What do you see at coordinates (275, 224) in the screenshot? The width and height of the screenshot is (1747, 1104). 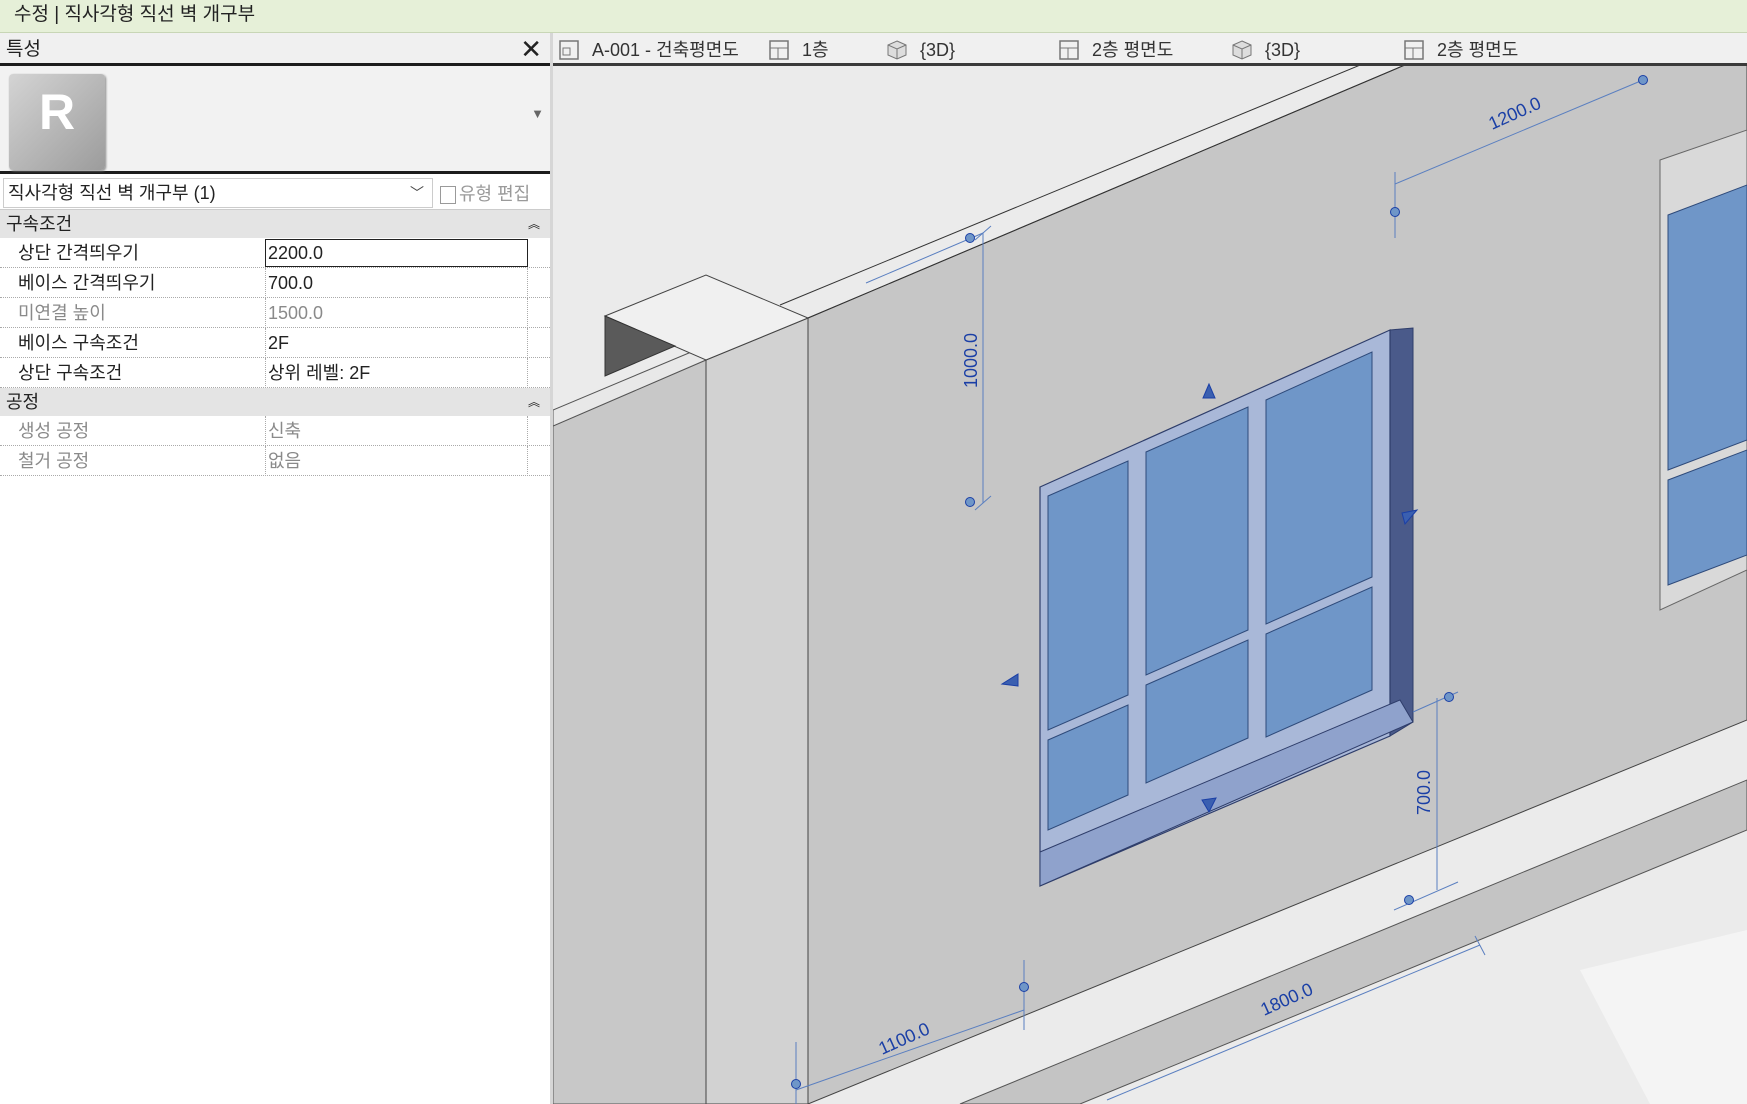 I see `group-header-constraints: 구속조건 ︽` at bounding box center [275, 224].